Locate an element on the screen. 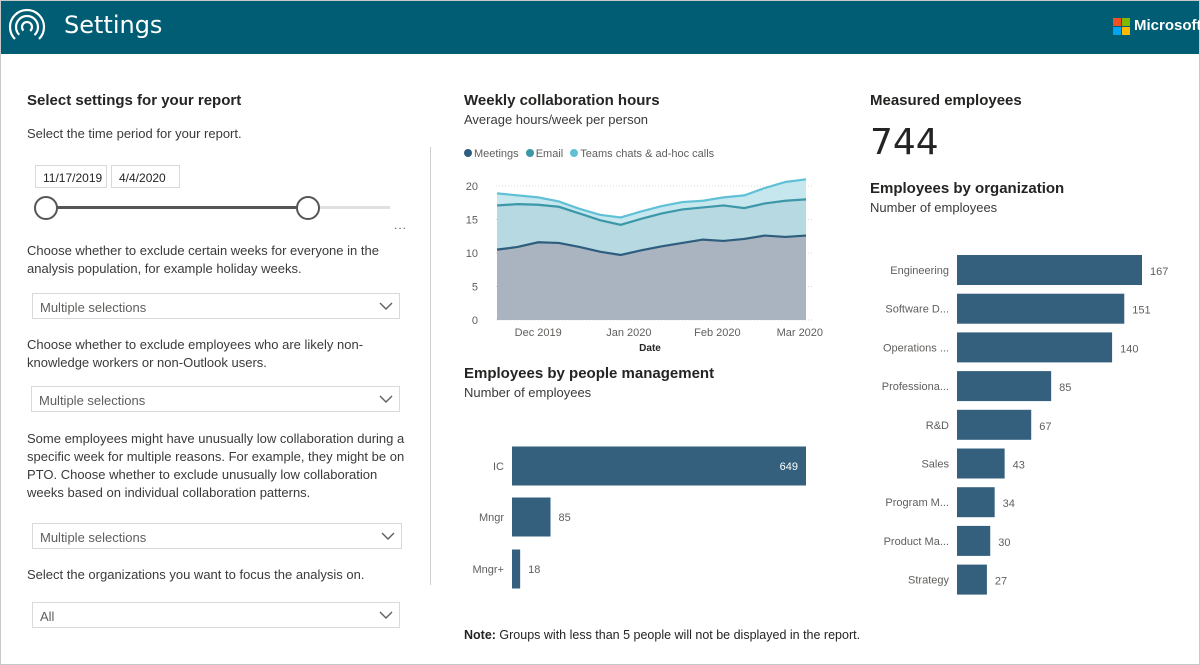 The width and height of the screenshot is (1200, 665). exclude-weeks-dropdown: Multiple selections is located at coordinates (216, 306).